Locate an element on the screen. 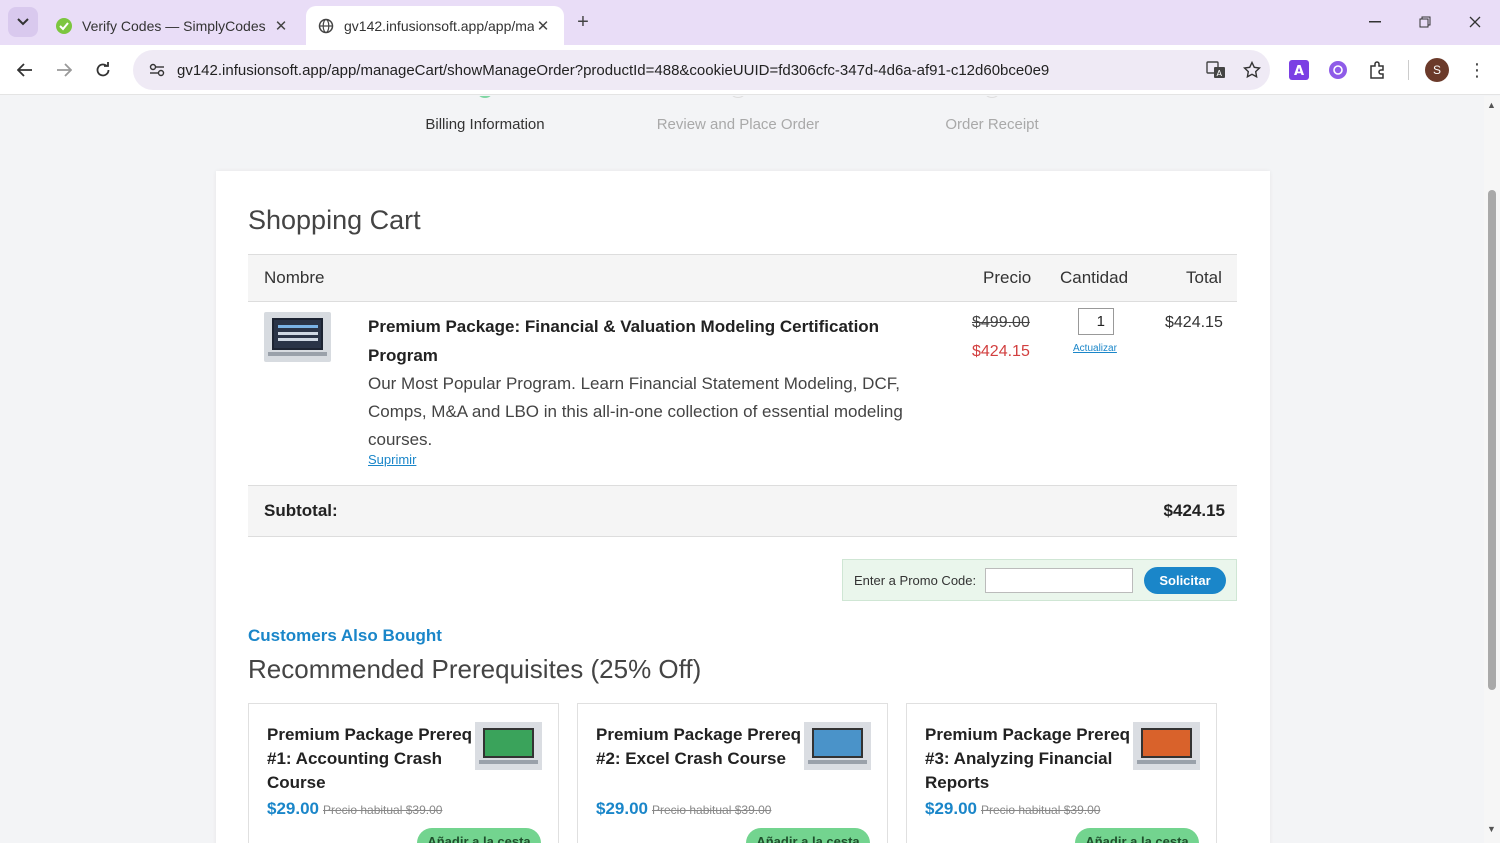  toolbar-separator is located at coordinates (1408, 70).